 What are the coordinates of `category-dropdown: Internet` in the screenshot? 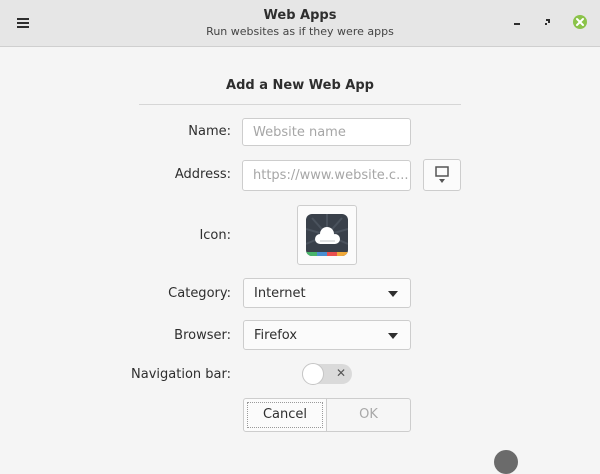 It's located at (327, 293).